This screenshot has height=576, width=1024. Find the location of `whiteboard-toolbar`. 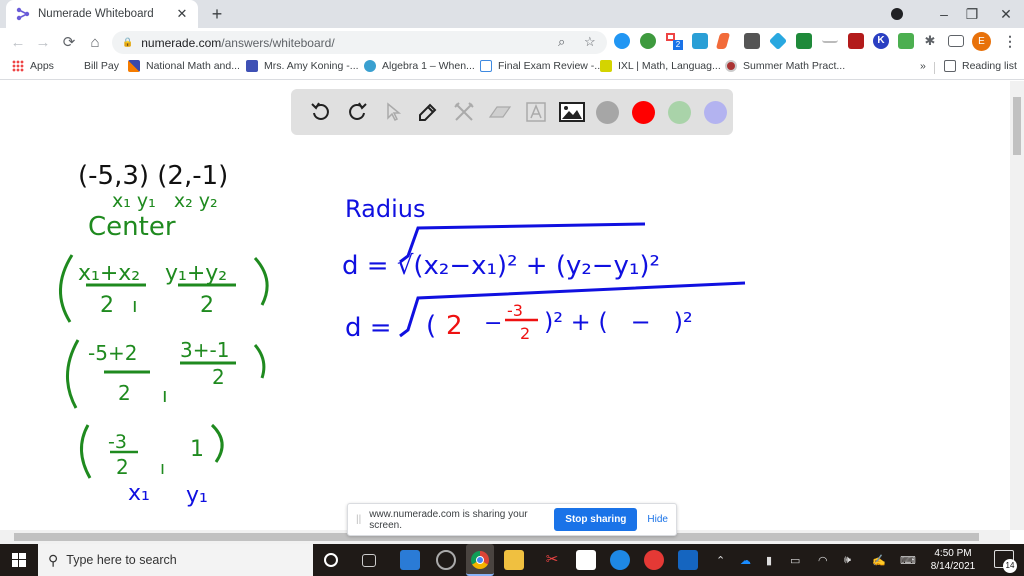

whiteboard-toolbar is located at coordinates (512, 112).